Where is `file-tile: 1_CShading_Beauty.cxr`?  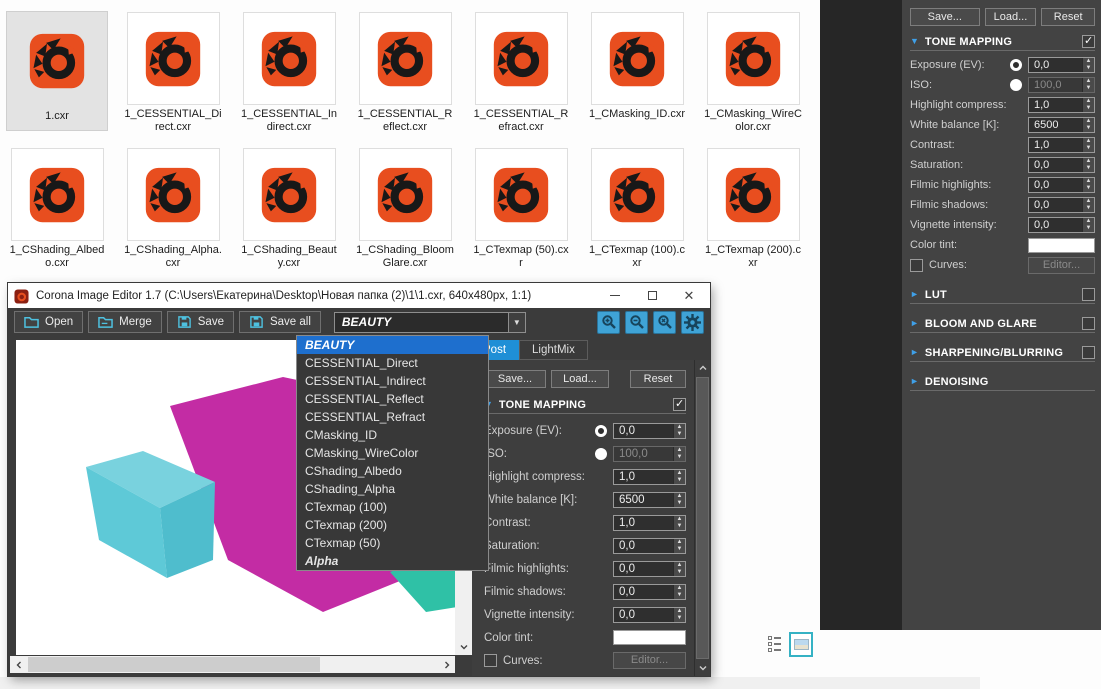
file-tile: 1_CShading_Beauty.cxr is located at coordinates (289, 209).